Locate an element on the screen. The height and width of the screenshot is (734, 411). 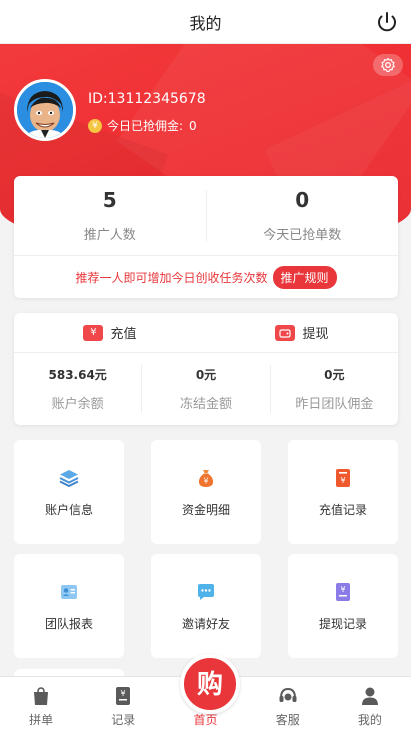
record-icon: ¥ is located at coordinates (123, 696).